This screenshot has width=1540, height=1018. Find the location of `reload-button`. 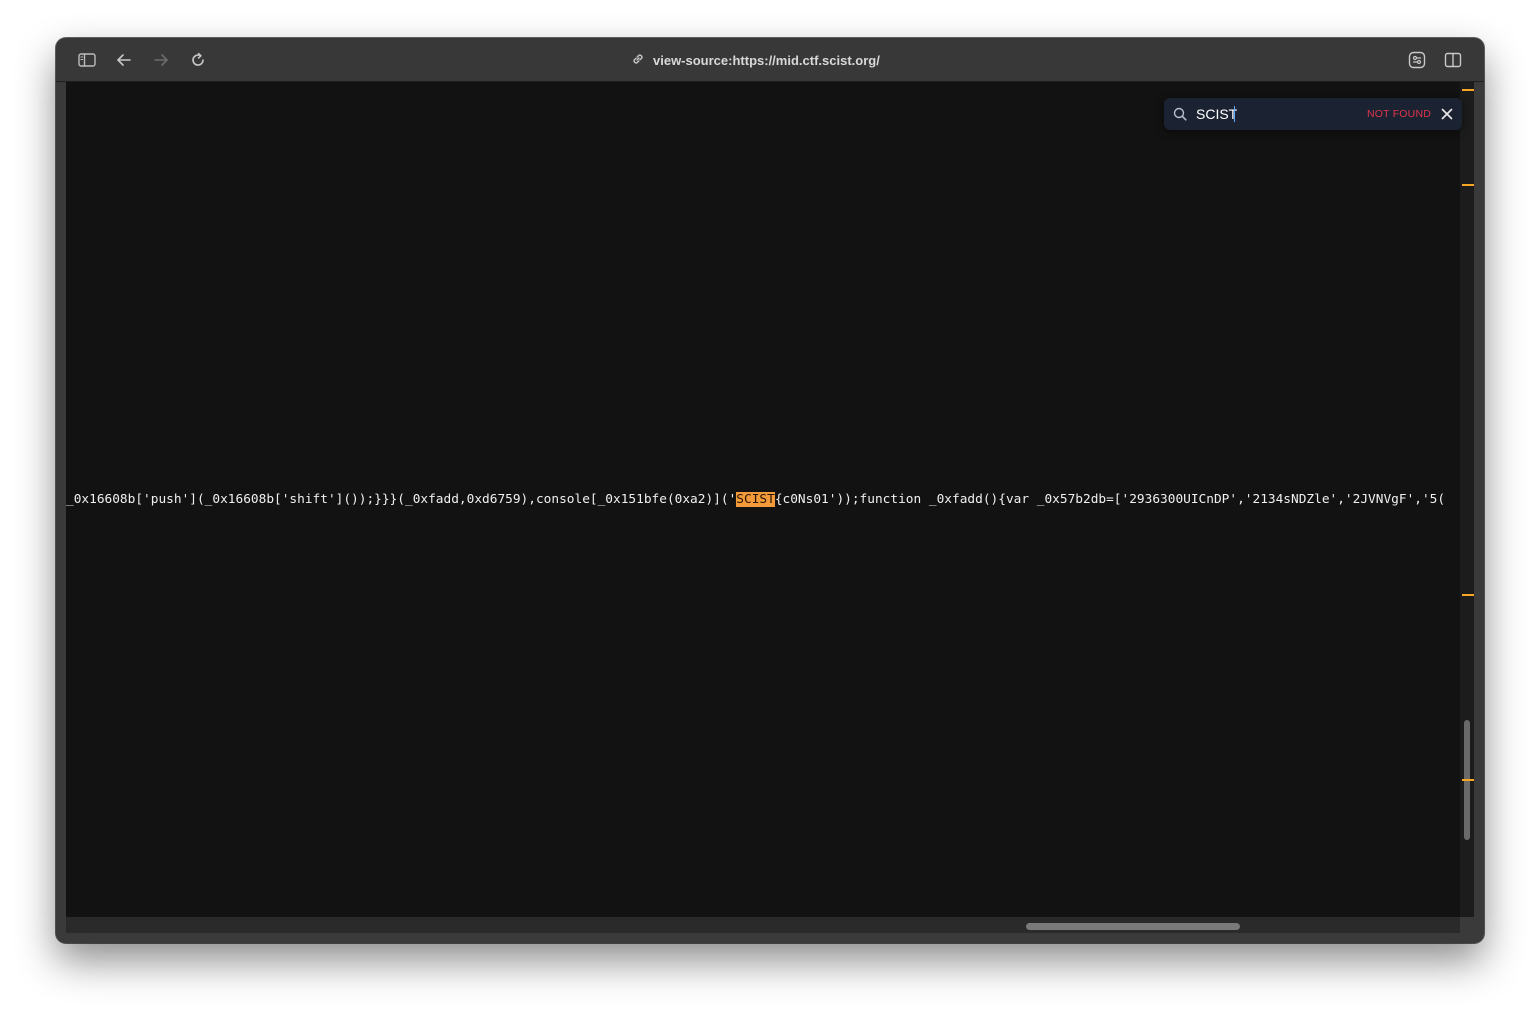

reload-button is located at coordinates (198, 60).